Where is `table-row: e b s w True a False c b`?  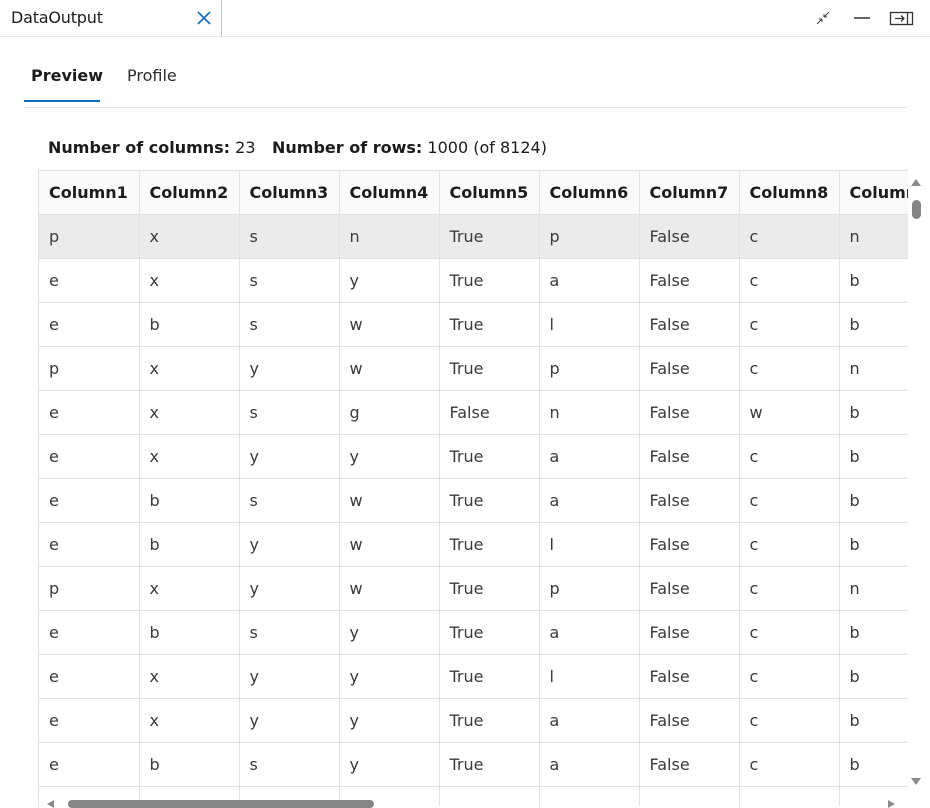 table-row: e b s w True a False c b is located at coordinates (473, 500).